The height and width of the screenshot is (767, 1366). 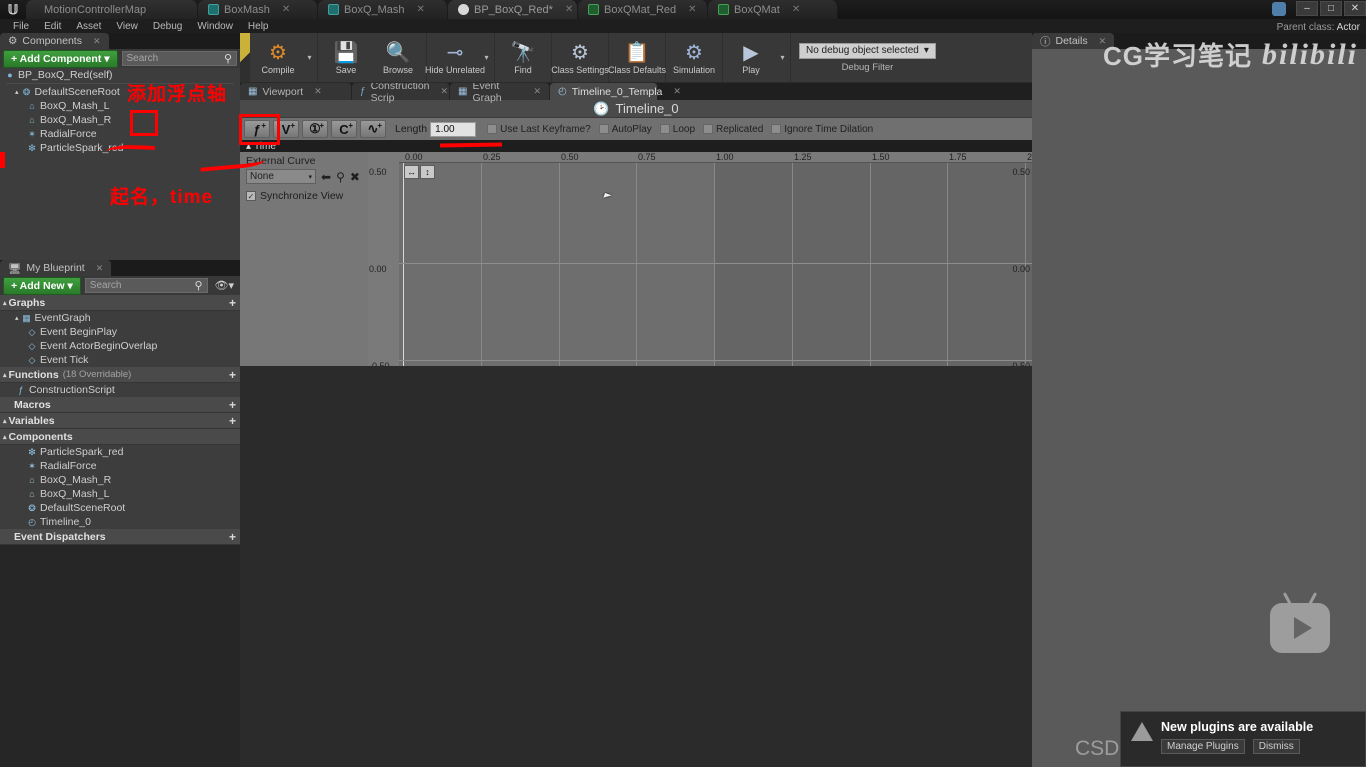 I want to click on tab-my-blueprint: 🖥 My Blueprint ✕, so click(x=56, y=268).